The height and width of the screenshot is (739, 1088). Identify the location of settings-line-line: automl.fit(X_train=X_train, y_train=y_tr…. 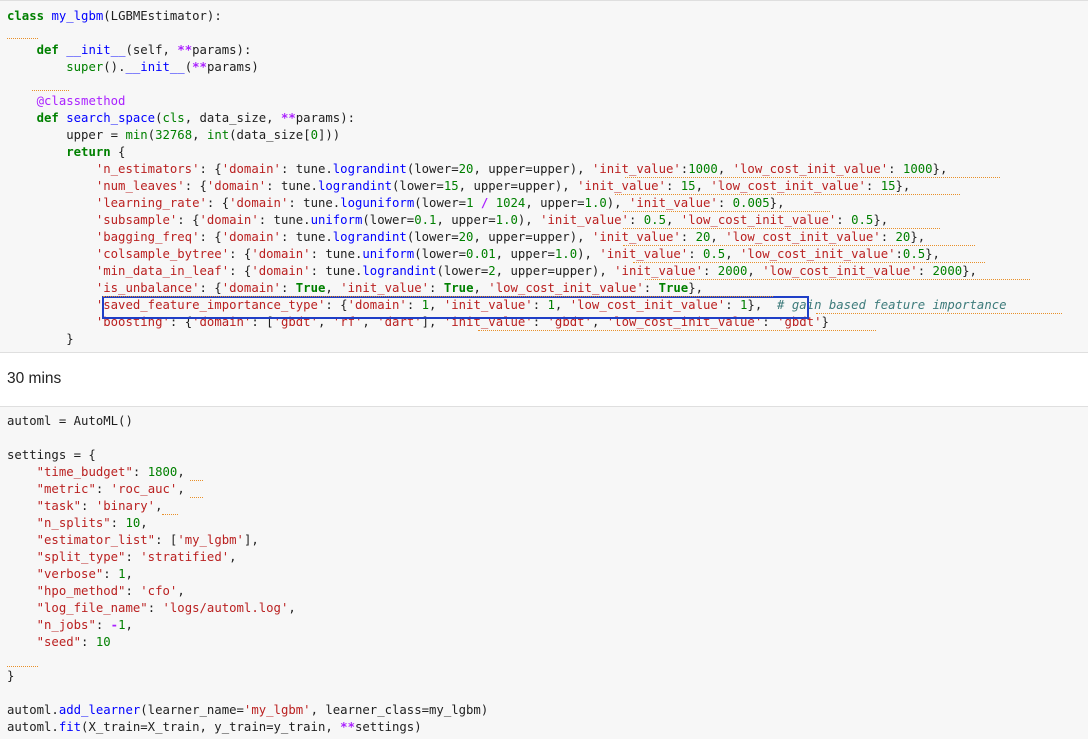
(214, 727).